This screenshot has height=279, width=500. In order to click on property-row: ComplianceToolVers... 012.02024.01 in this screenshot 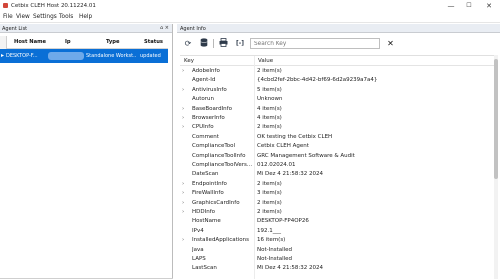, I will do `click(336, 165)`.